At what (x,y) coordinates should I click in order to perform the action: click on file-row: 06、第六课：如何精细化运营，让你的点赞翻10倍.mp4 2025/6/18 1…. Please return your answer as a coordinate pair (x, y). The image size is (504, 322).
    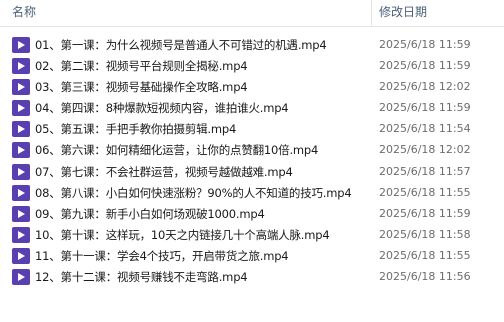
    Looking at the image, I should click on (252, 150).